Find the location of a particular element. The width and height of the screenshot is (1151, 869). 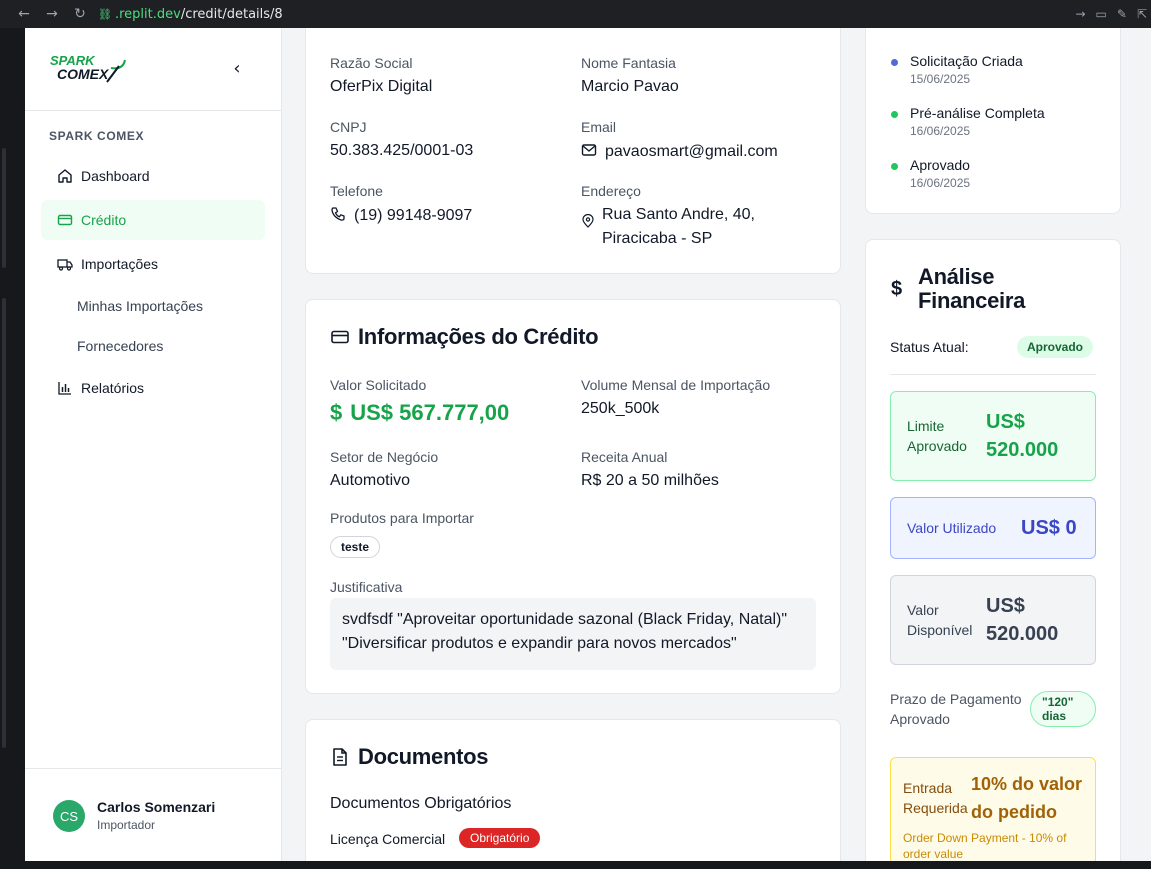

sidebar-item-label: Crédito is located at coordinates (104, 220).